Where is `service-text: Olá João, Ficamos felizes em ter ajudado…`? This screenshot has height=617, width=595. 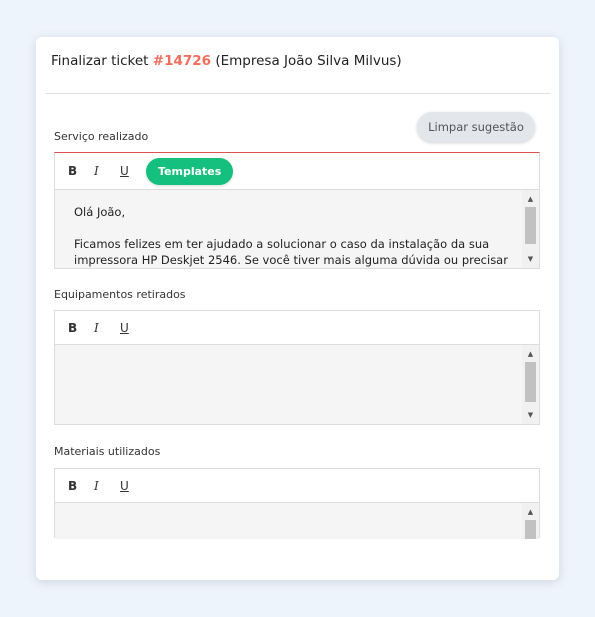 service-text: Olá João, Ficamos felizes em ter ajudado… is located at coordinates (293, 236).